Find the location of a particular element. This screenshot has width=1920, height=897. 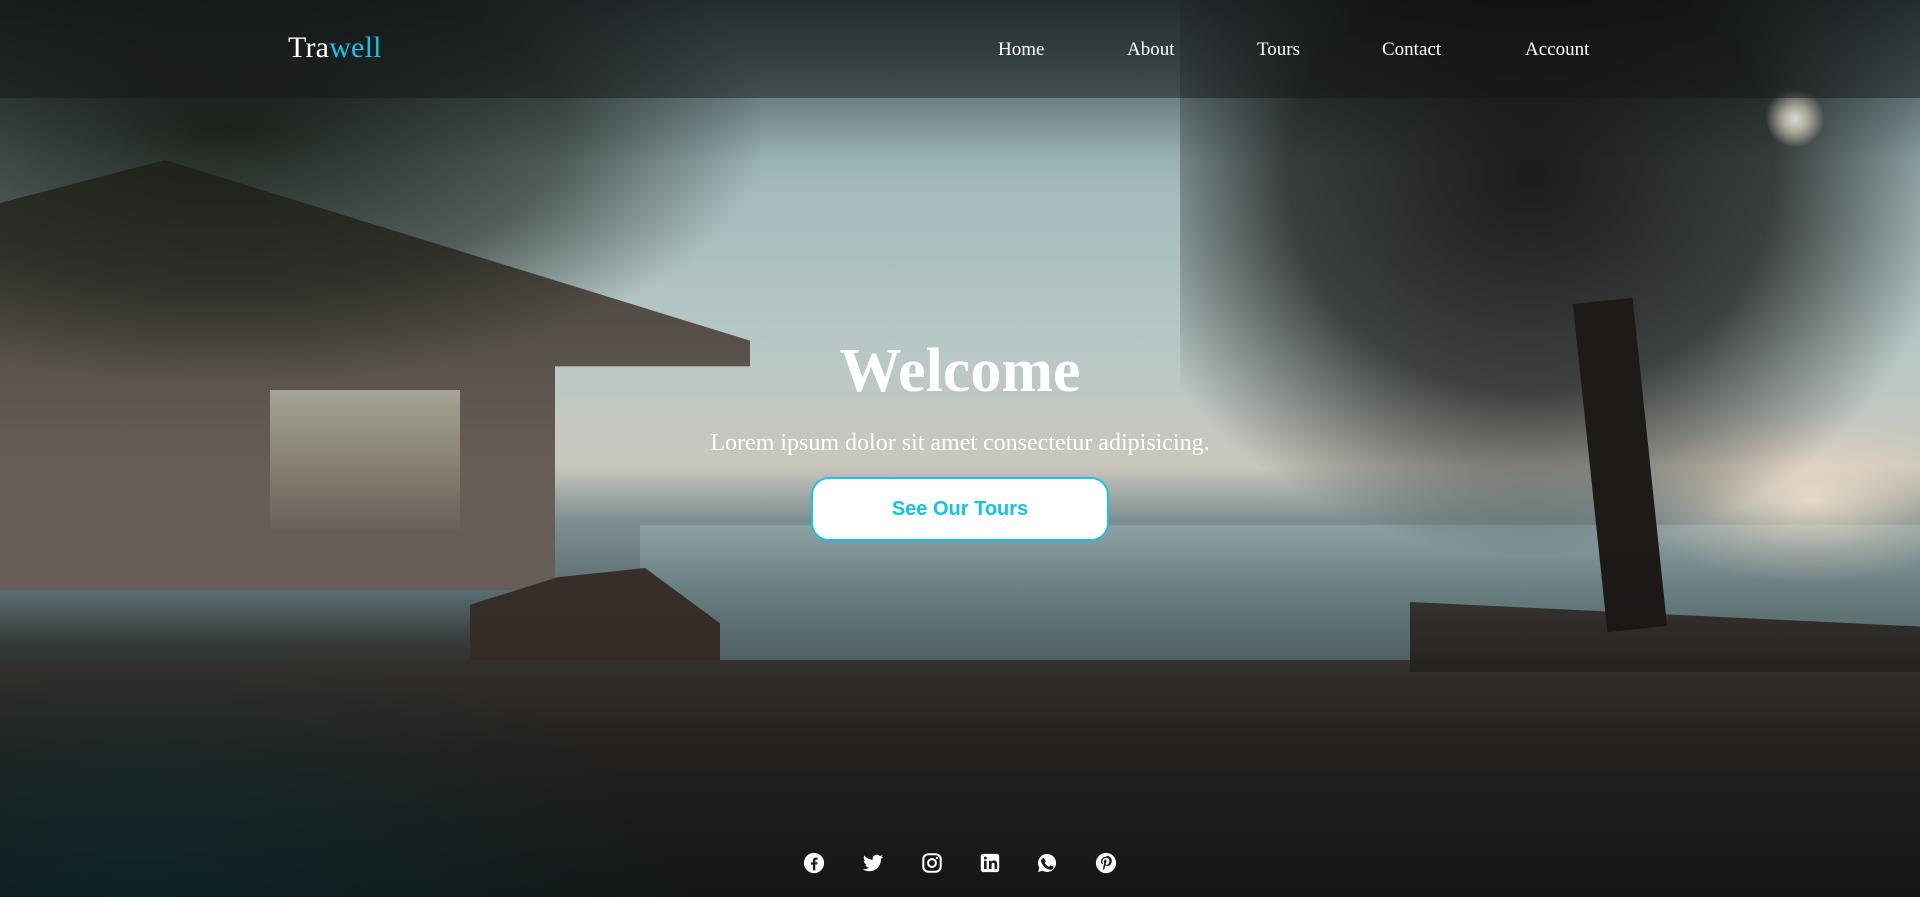

twitter-icon is located at coordinates (873, 863).